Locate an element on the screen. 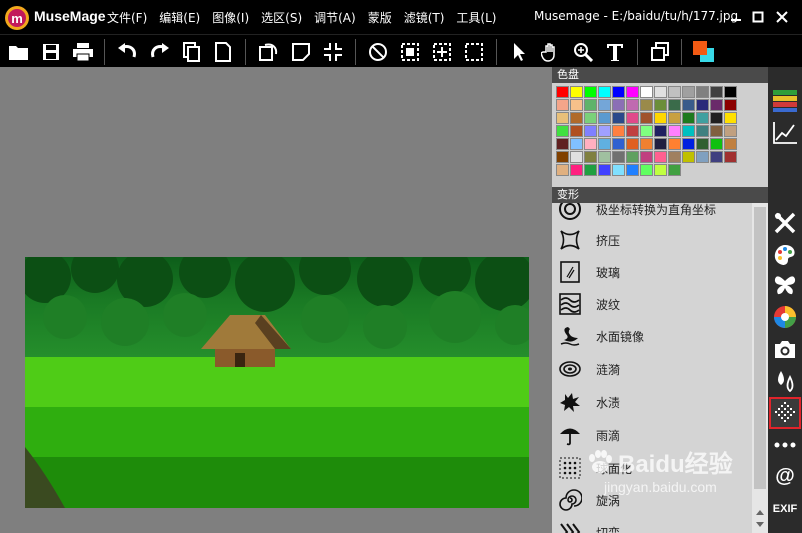  histogram-button is located at coordinates (785, 101).